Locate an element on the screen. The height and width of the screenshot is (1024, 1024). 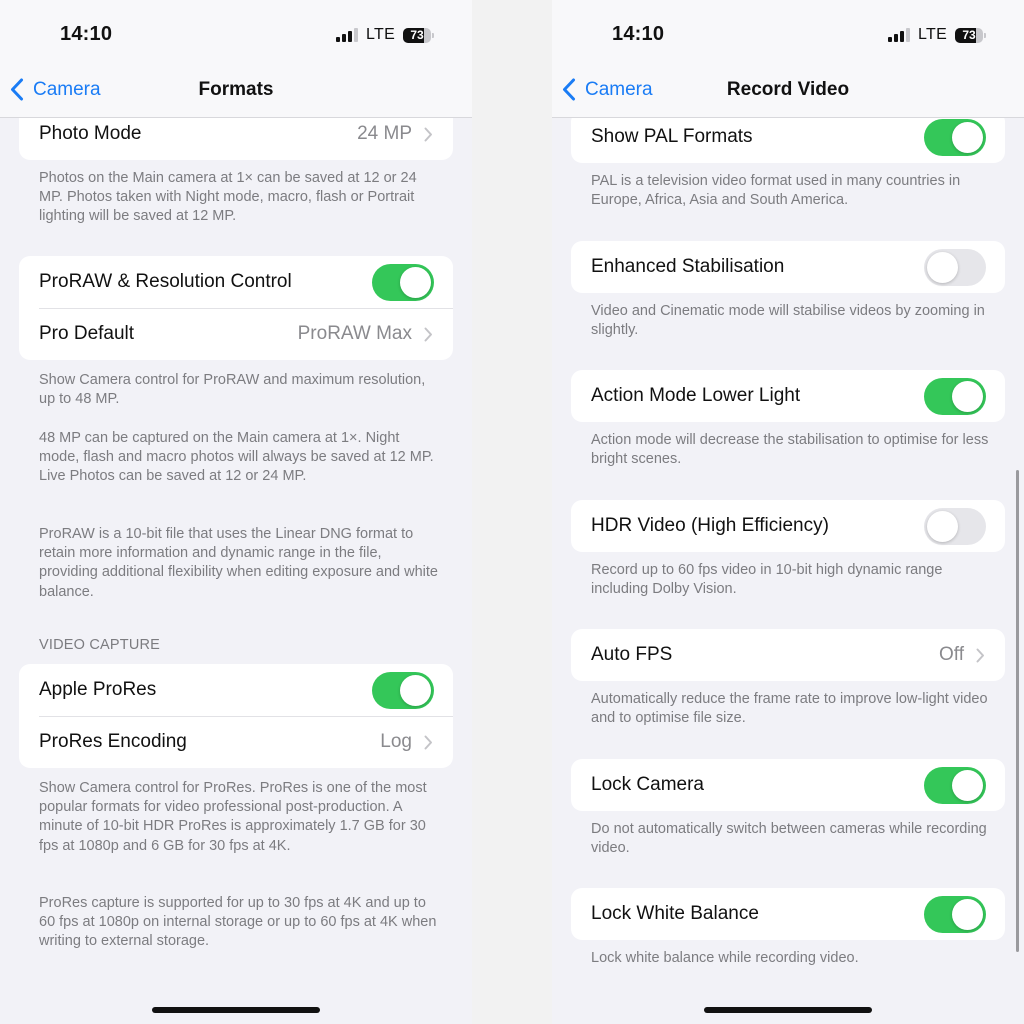
prores-encoding-row: ProRes Encoding Log is located at coordinates (236, 742).